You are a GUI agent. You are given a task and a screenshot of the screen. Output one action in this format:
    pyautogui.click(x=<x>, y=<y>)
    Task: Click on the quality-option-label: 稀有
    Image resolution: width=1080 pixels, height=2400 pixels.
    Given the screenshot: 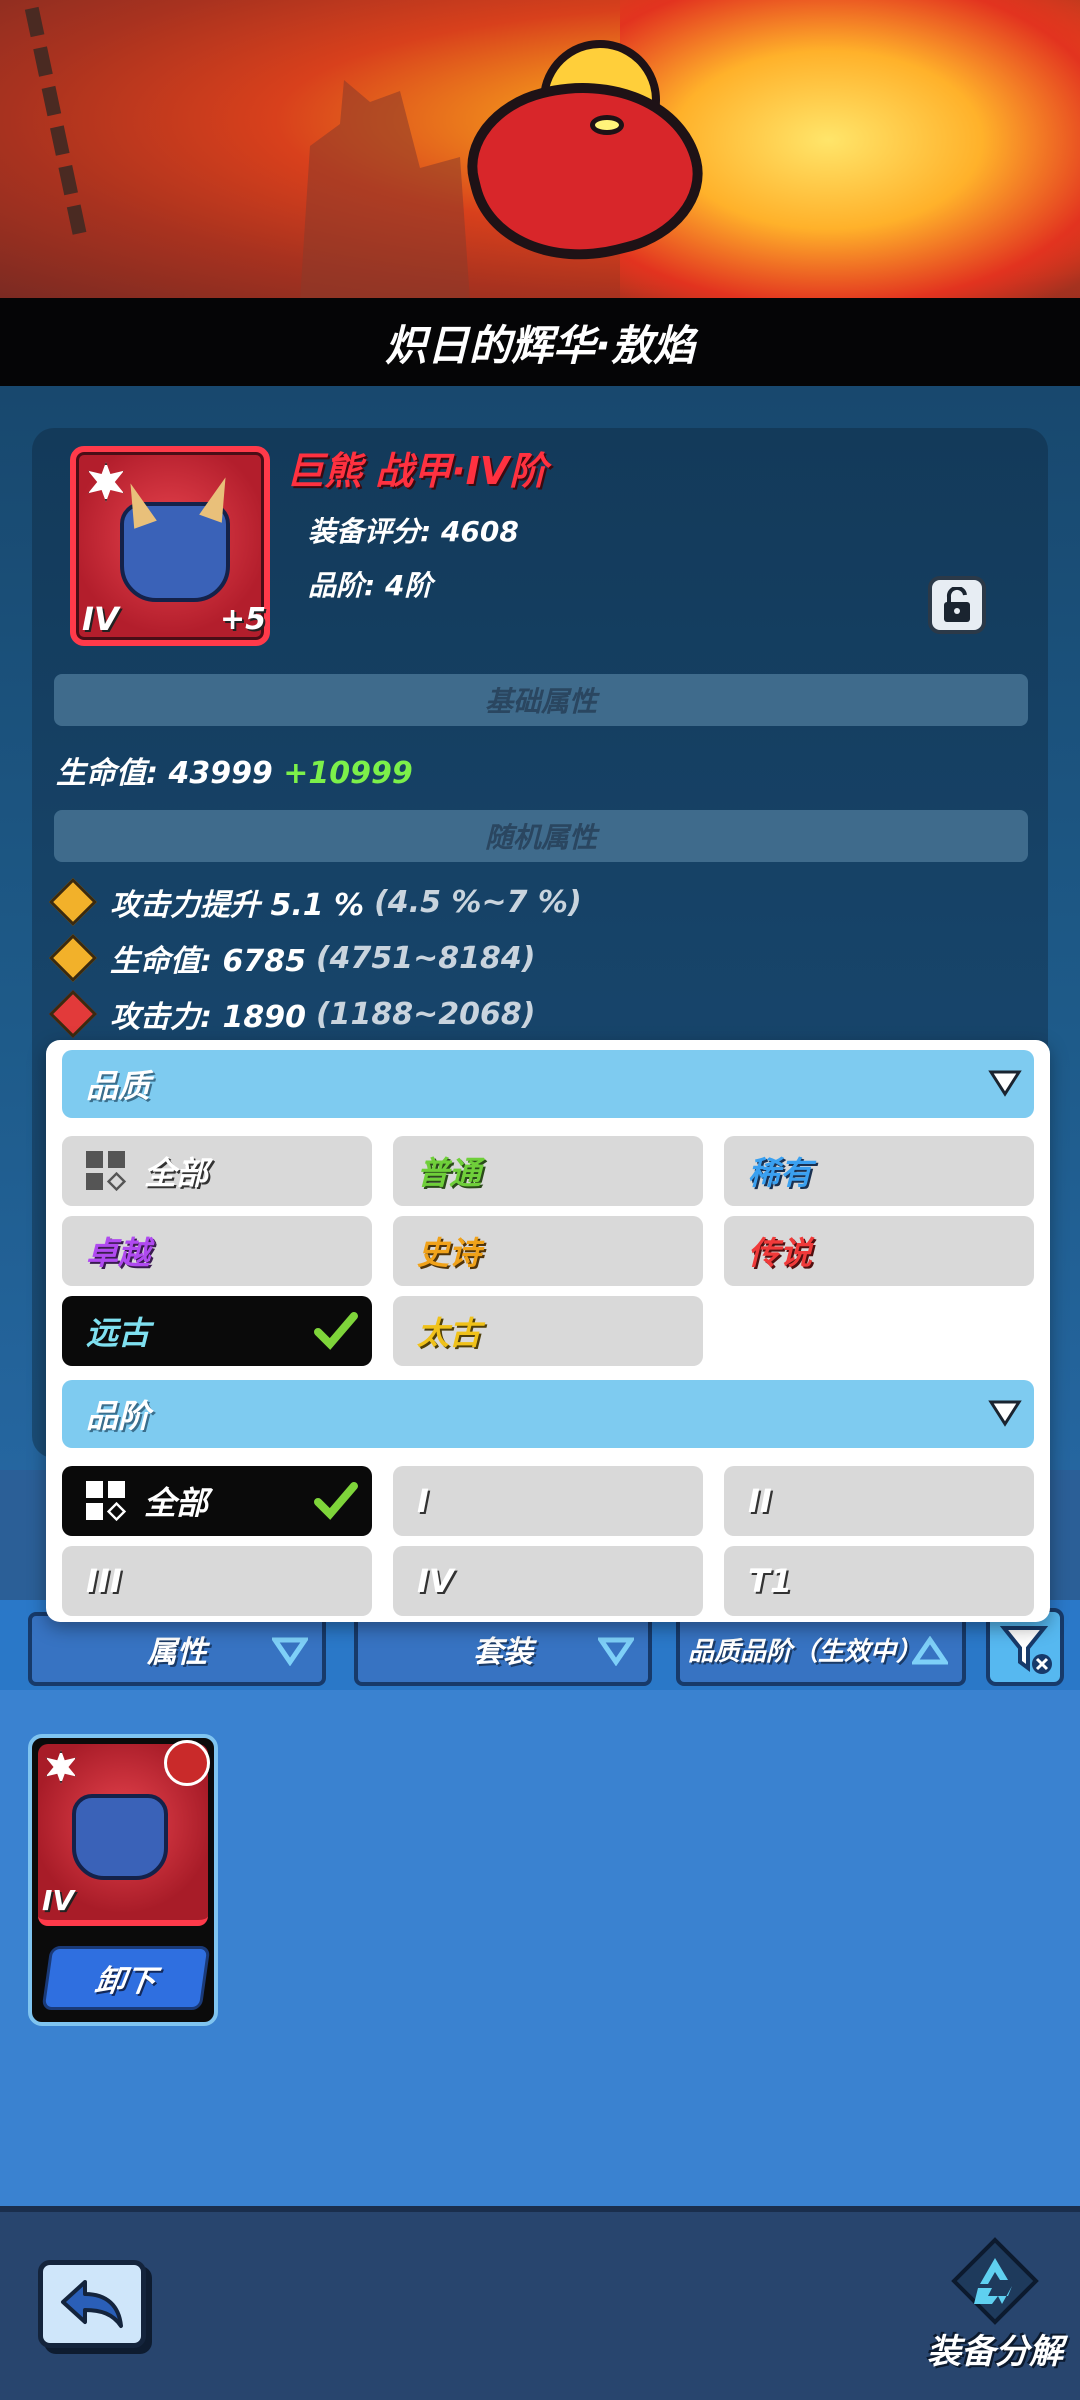 What is the action you would take?
    pyautogui.click(x=780, y=1173)
    